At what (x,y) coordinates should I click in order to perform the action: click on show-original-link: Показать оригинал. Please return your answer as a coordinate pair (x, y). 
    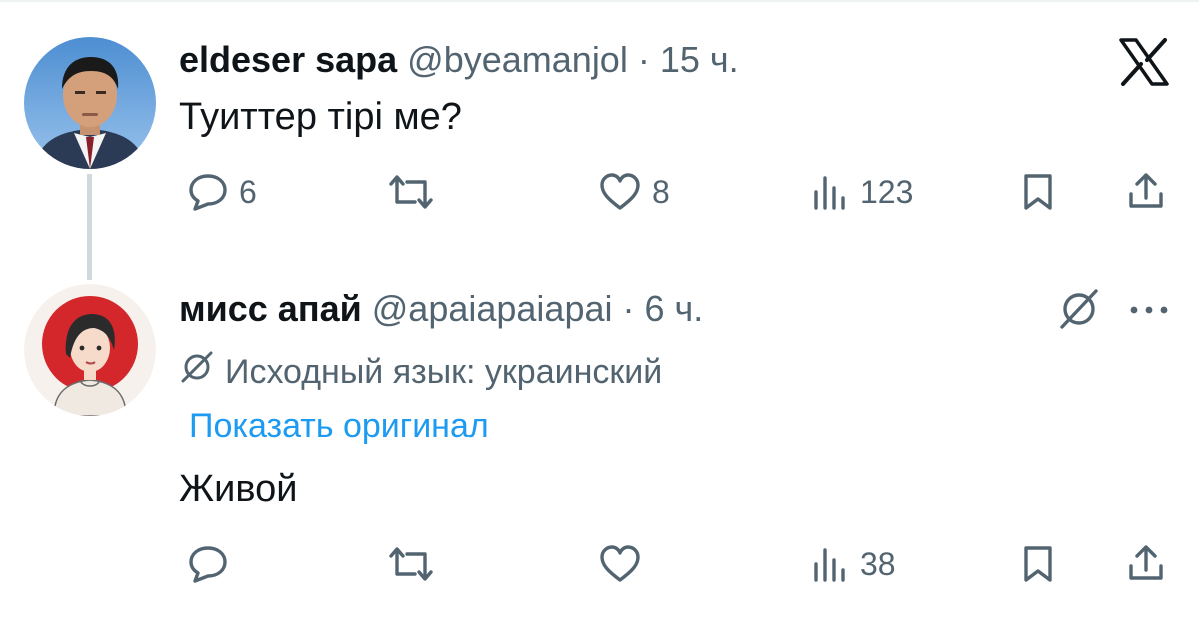
    Looking at the image, I should click on (339, 426).